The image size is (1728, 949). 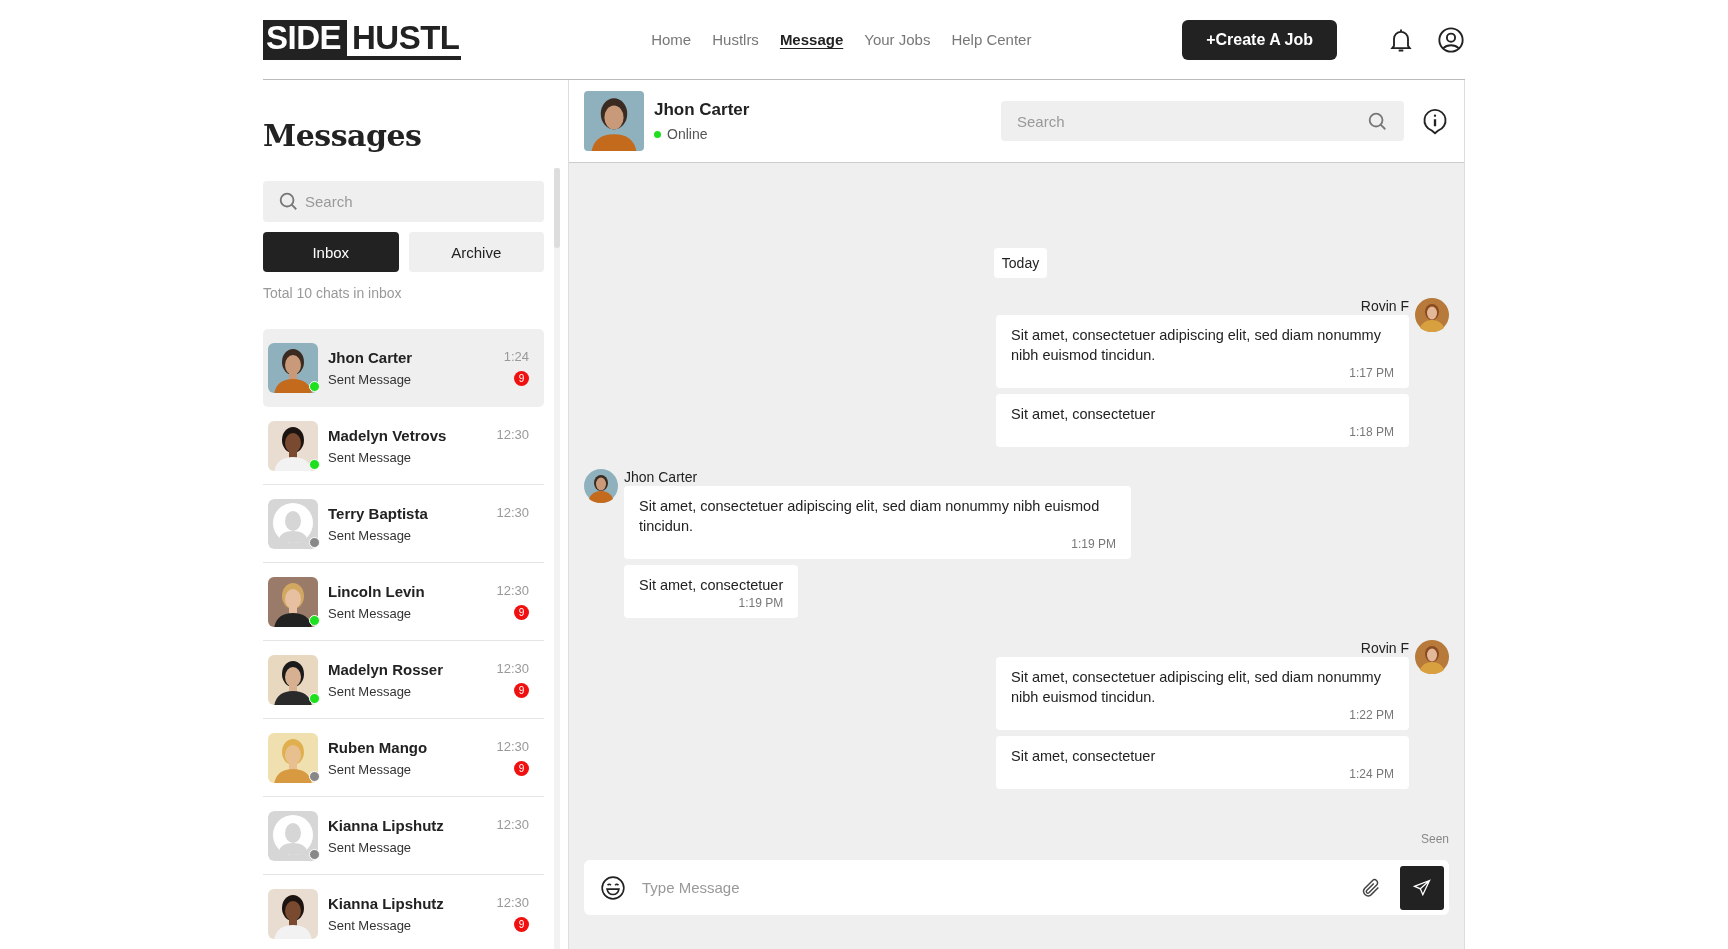 I want to click on chat-item: Madelyn Rosser Sent Message 12:30 9, so click(x=403, y=680).